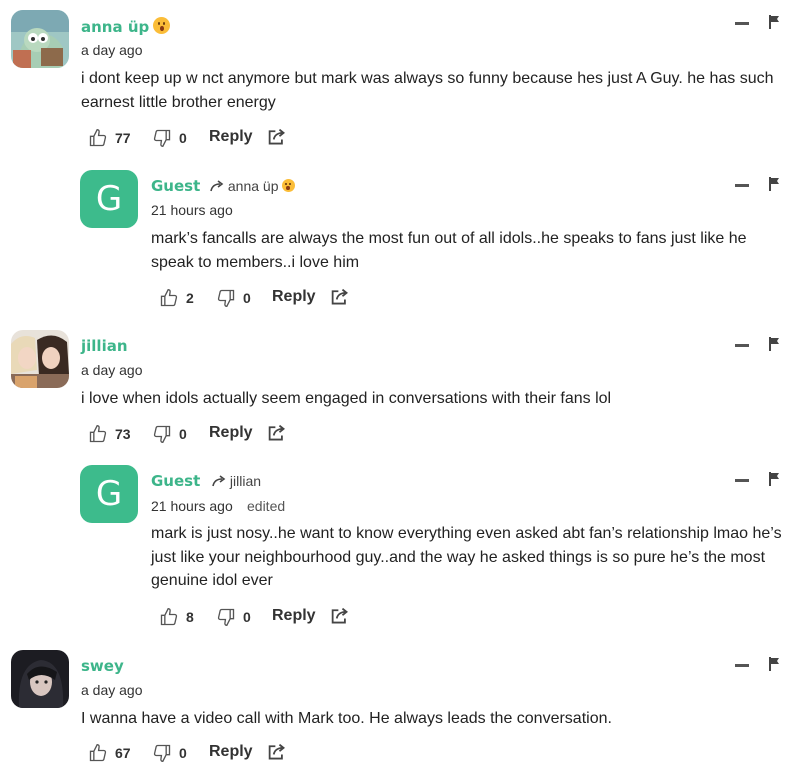  What do you see at coordinates (115, 27) in the screenshot?
I see `author-name-text: anna üp` at bounding box center [115, 27].